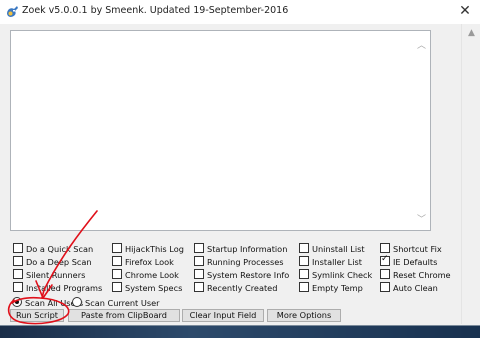 This screenshot has width=480, height=338. I want to click on option-silent-runners: Silent Runners, so click(49, 275).